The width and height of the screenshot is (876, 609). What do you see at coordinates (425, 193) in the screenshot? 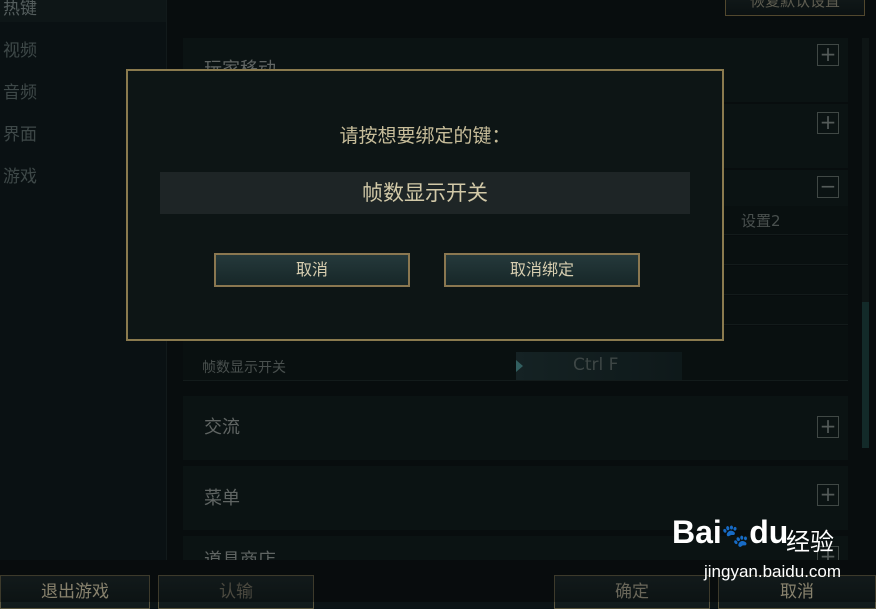
I see `dialog-action-name: 帧数显示开关` at bounding box center [425, 193].